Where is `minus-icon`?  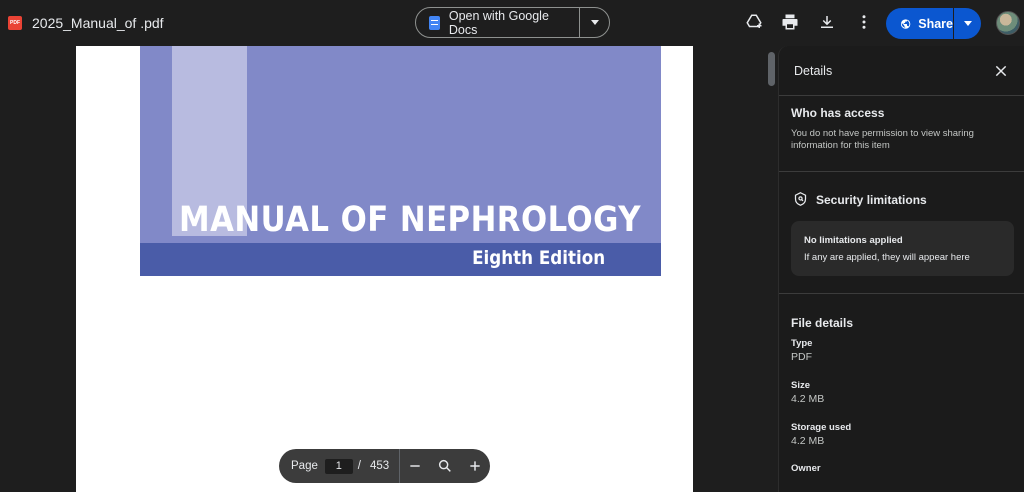 minus-icon is located at coordinates (415, 466).